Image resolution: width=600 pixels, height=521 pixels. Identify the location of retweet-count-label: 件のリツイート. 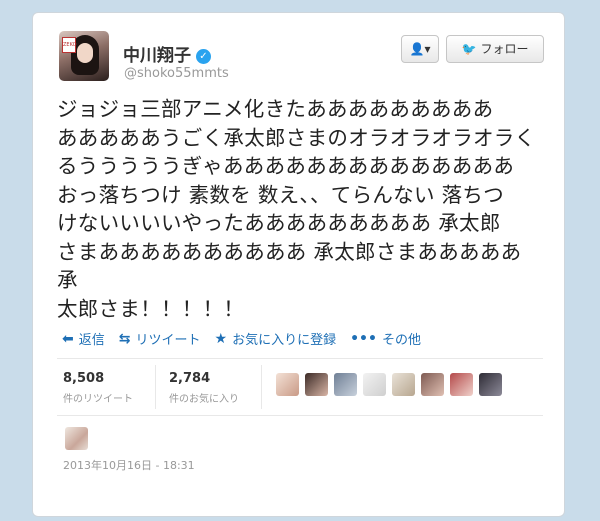
(98, 399).